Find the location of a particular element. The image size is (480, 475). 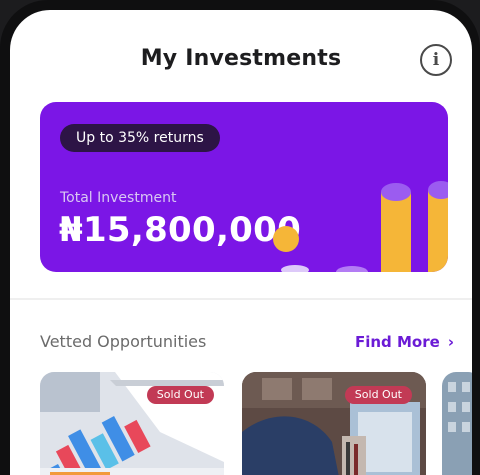

info-icon: i is located at coordinates (436, 60).